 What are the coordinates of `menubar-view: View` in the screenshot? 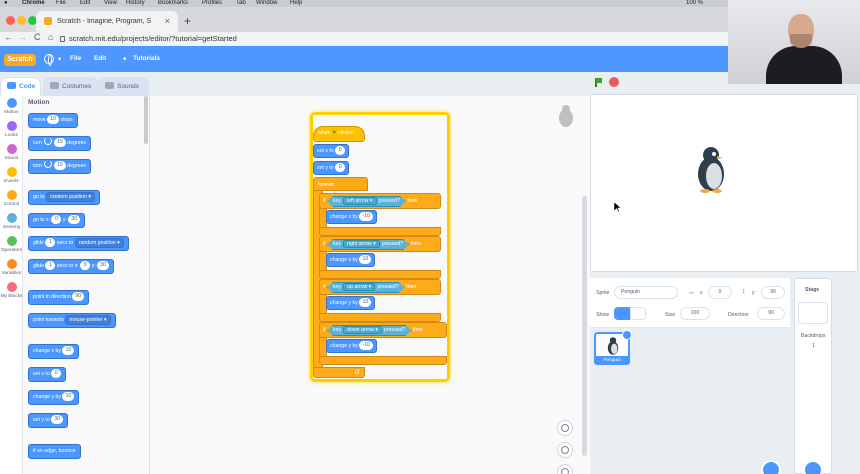 It's located at (110, 3).